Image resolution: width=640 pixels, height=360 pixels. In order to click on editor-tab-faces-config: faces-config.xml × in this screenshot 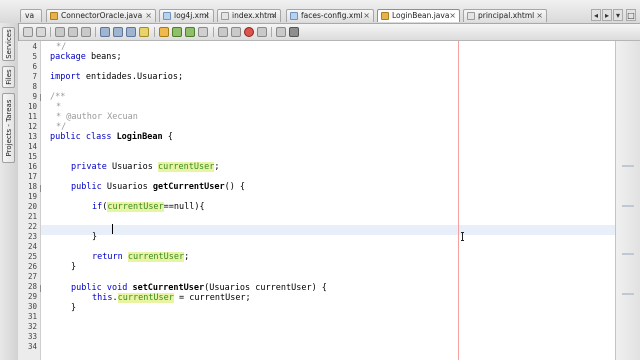, I will do `click(330, 15)`.